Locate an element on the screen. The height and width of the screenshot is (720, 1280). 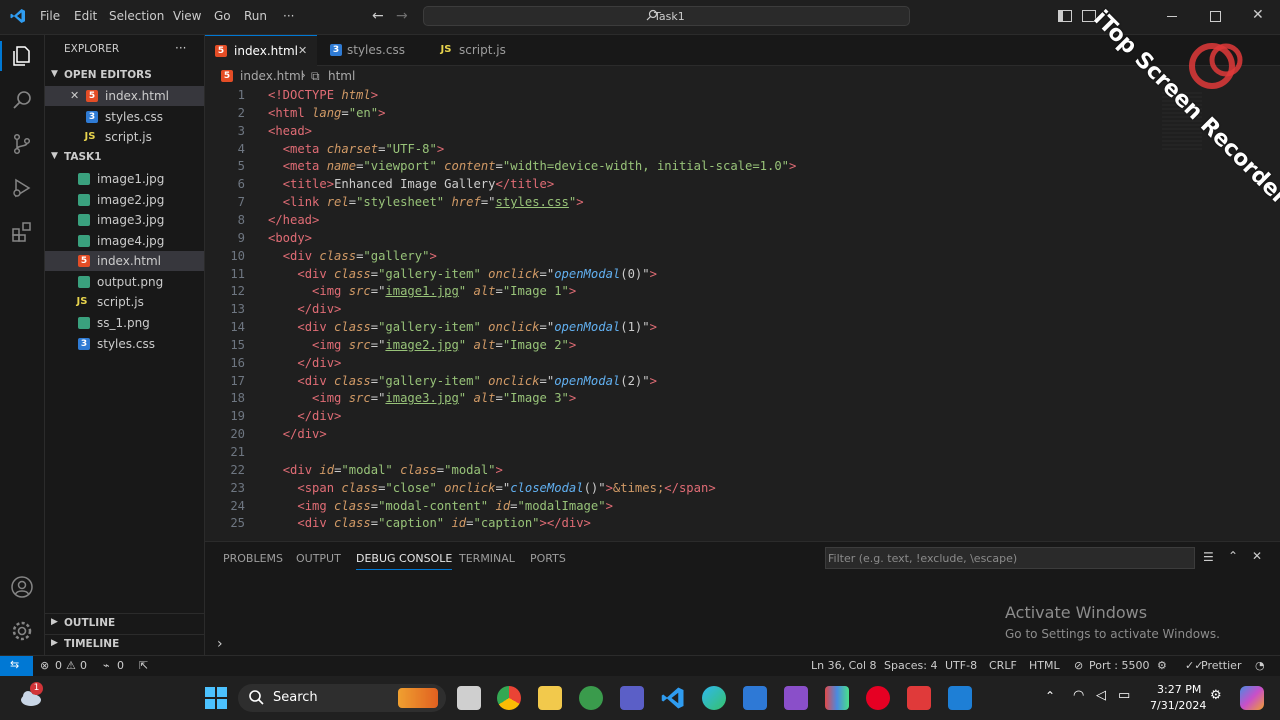
language-mode: HTML is located at coordinates (1044, 665).